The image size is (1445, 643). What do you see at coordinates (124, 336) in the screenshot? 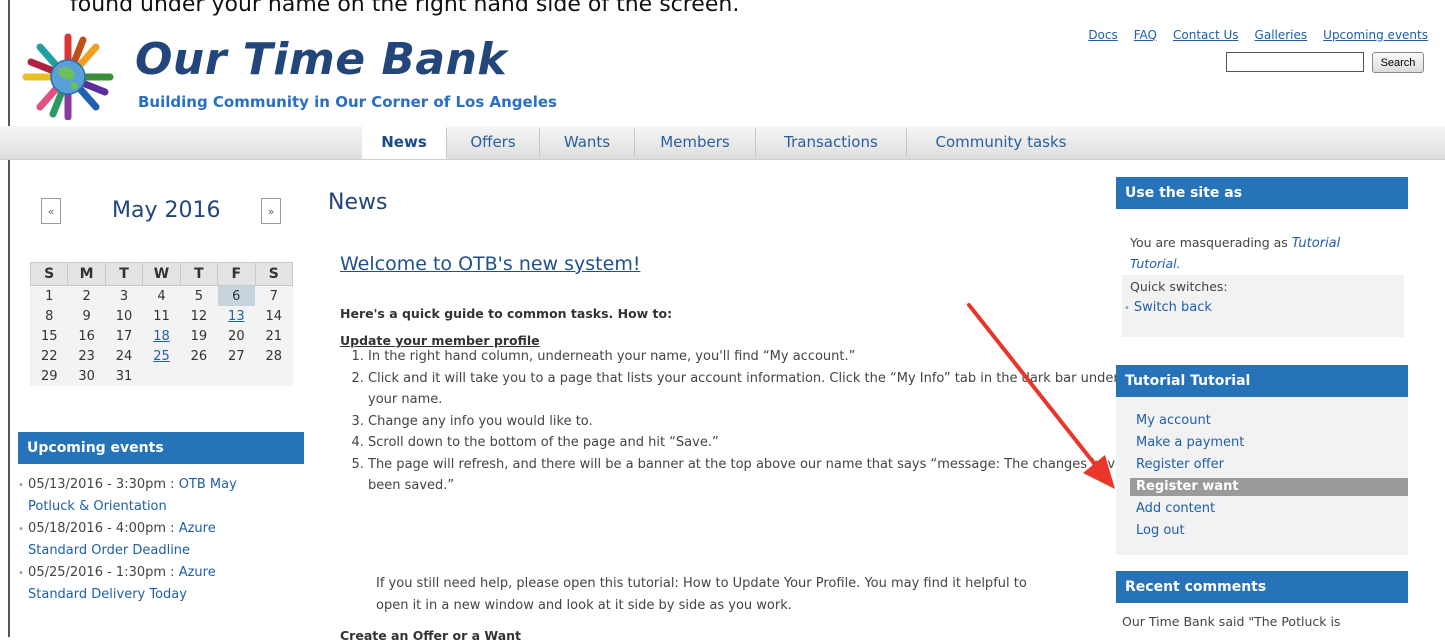
I see `calendar-day: 17` at bounding box center [124, 336].